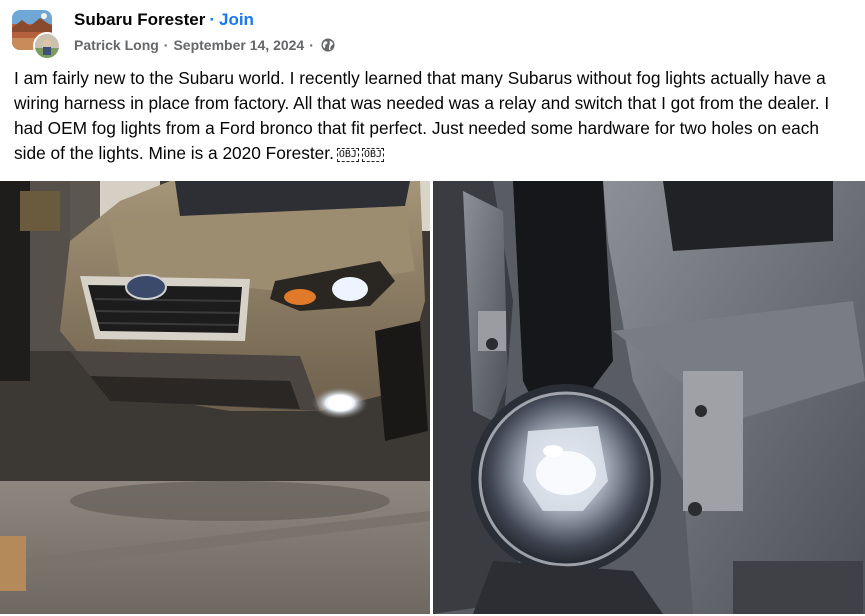 Image resolution: width=865 pixels, height=616 pixels. Describe the element at coordinates (116, 45) in the screenshot. I see `author-name-link: Patrick Long` at that location.